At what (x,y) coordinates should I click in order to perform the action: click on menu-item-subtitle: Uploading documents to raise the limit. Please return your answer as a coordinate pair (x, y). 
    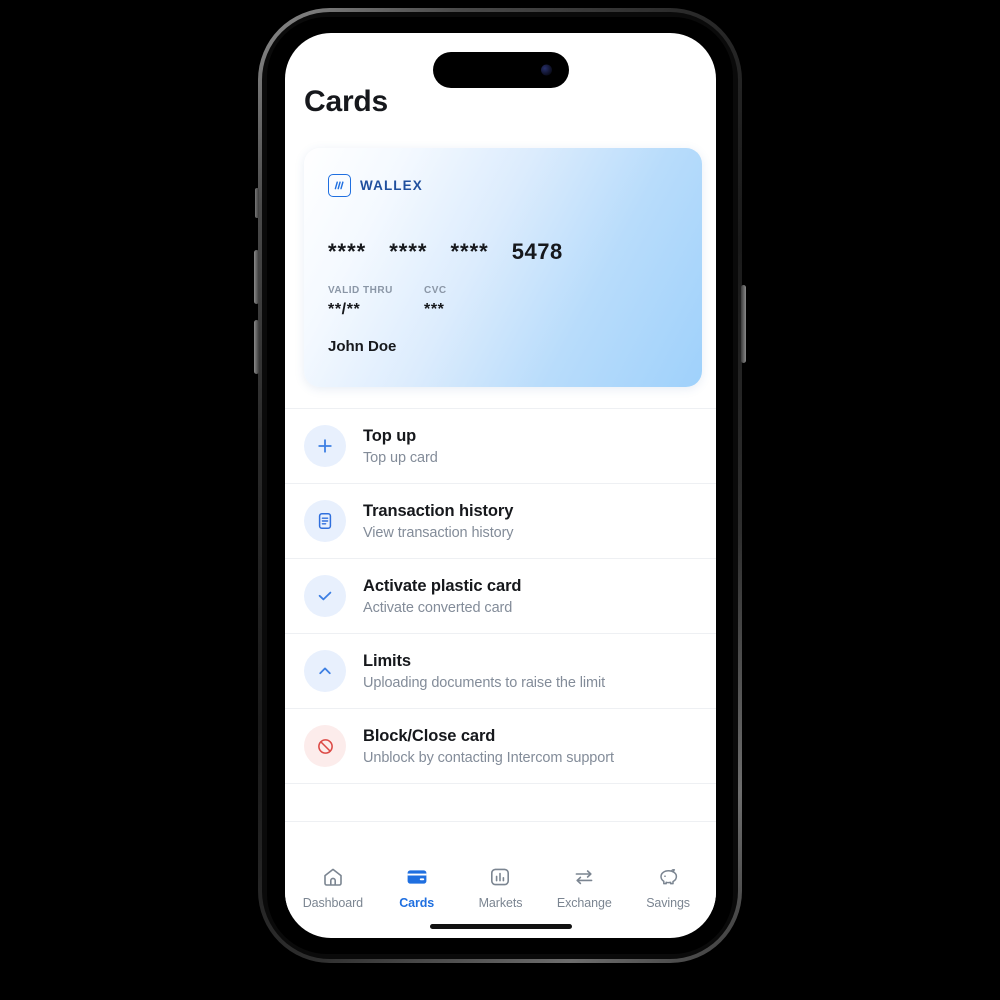
    Looking at the image, I should click on (484, 682).